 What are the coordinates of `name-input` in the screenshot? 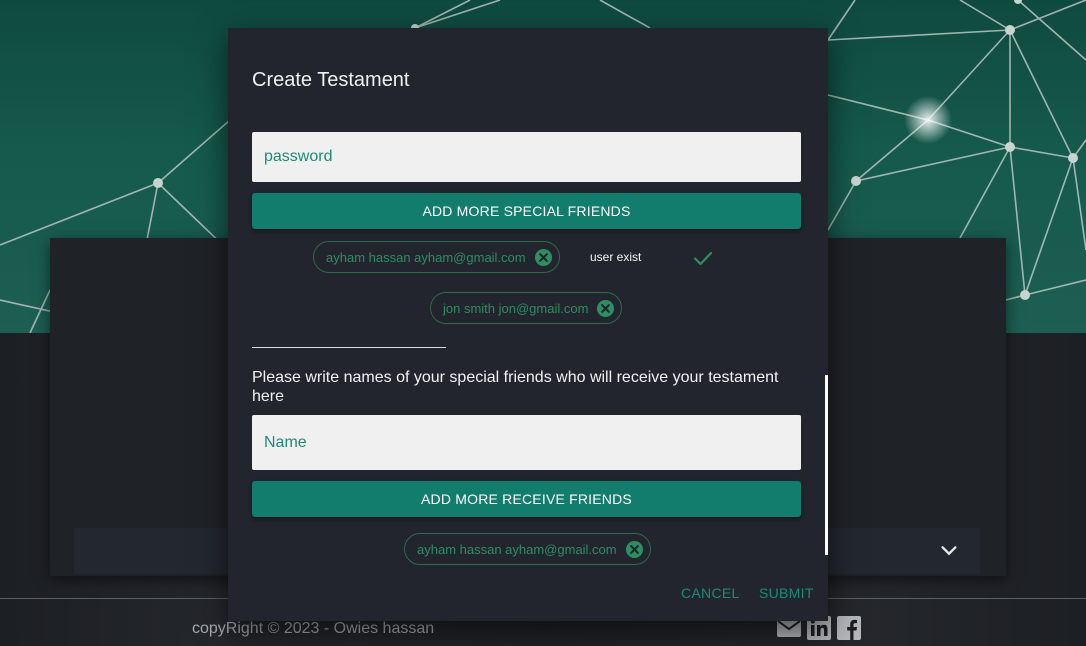 It's located at (526, 442).